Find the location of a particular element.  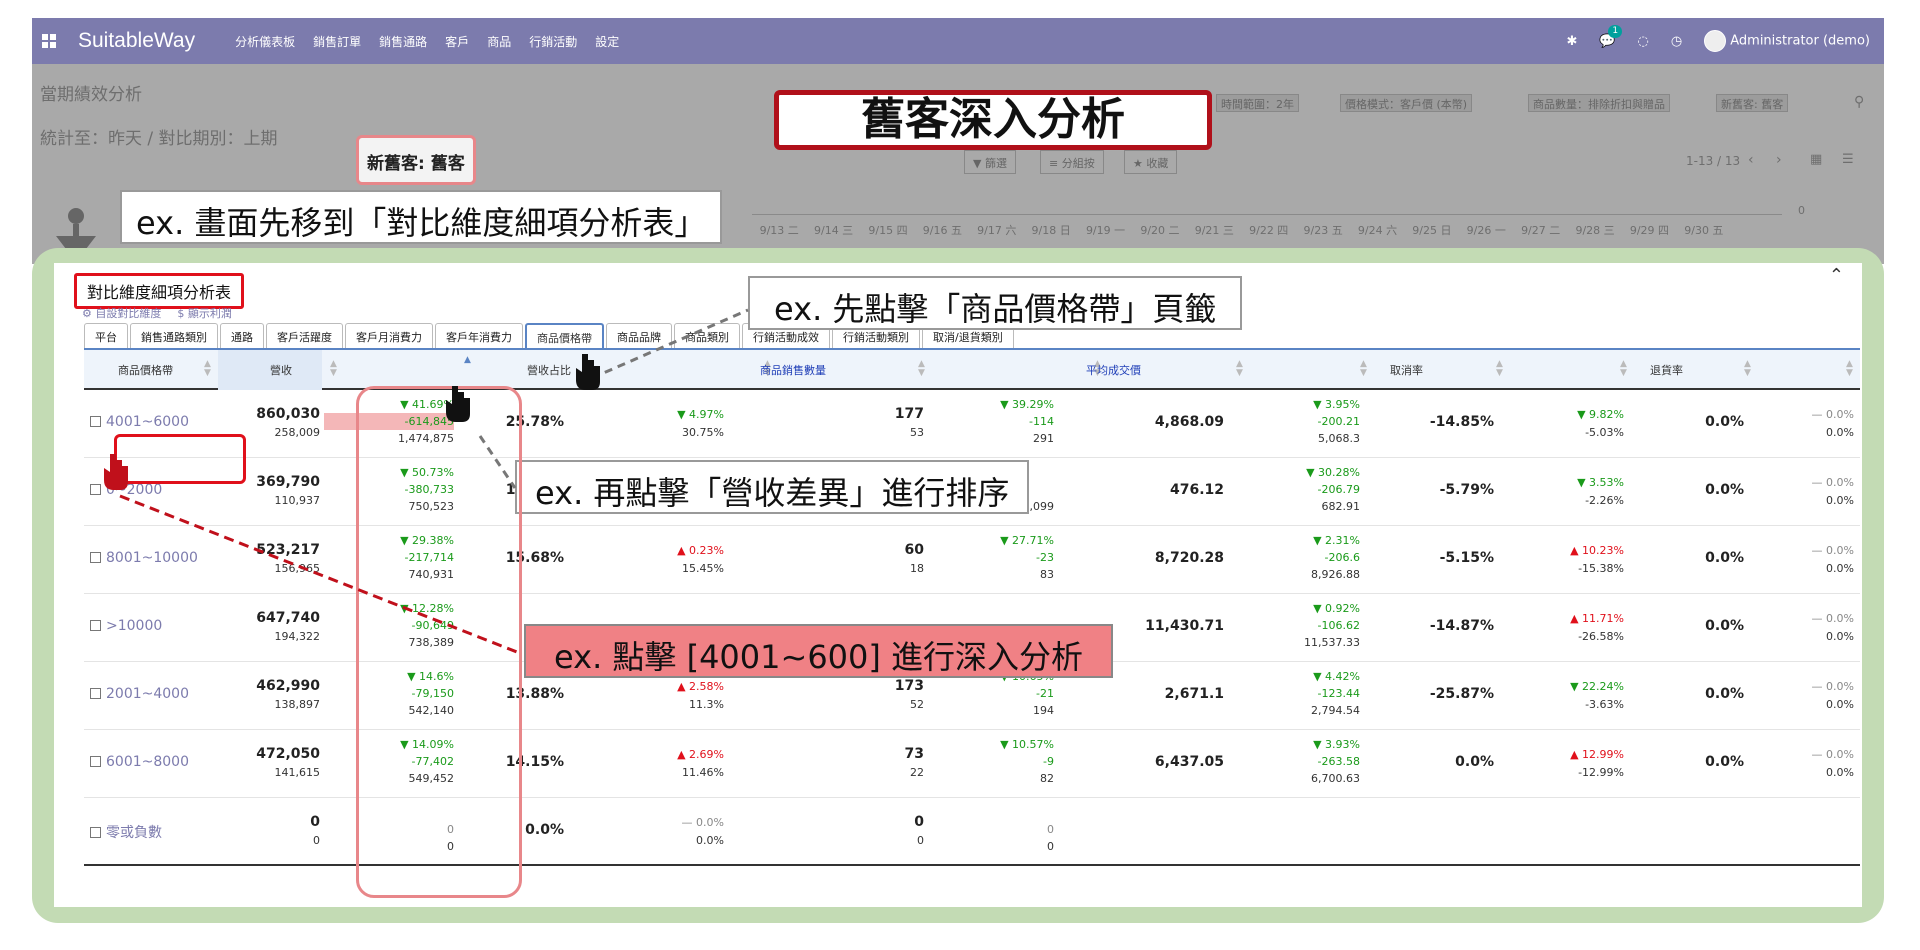

pointer-line-sort is located at coordinates (497, 462).